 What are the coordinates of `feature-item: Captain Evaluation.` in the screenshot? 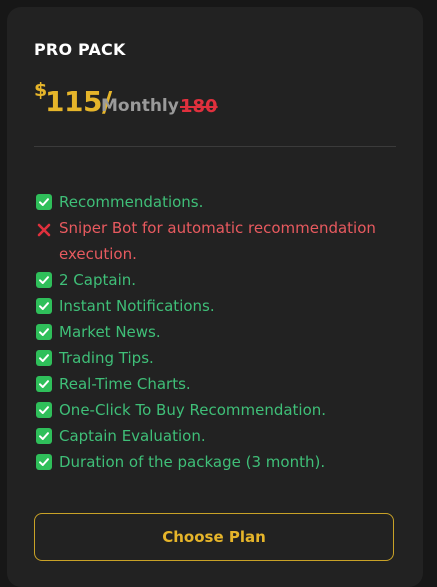 It's located at (219, 436).